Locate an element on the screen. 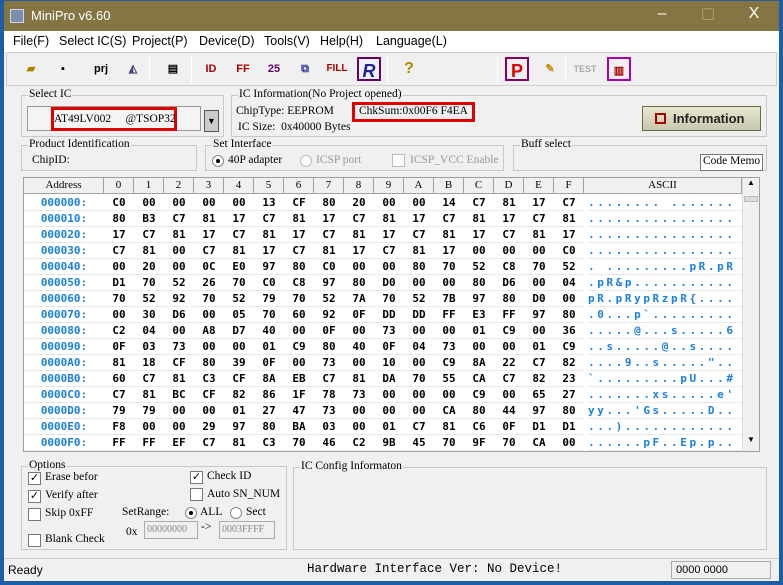 The height and width of the screenshot is (585, 783). fill-button: FILL is located at coordinates (337, 69).